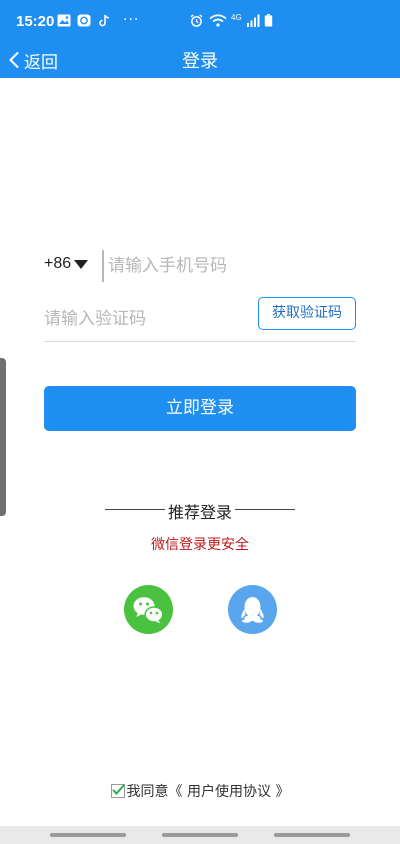 The width and height of the screenshot is (400, 844). Describe the element at coordinates (58, 263) in the screenshot. I see `country-code: +86` at that location.